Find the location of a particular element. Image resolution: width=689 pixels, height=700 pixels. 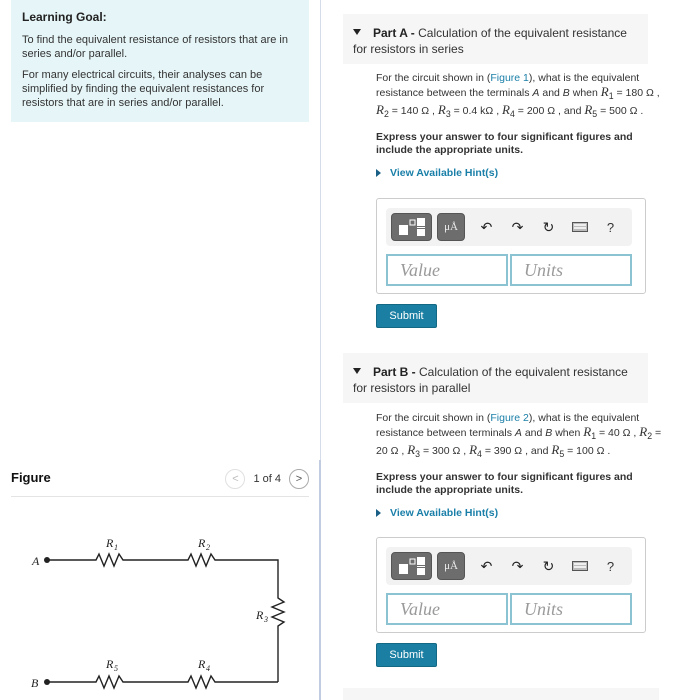

svg-text: 3 is located at coordinates (265, 619).